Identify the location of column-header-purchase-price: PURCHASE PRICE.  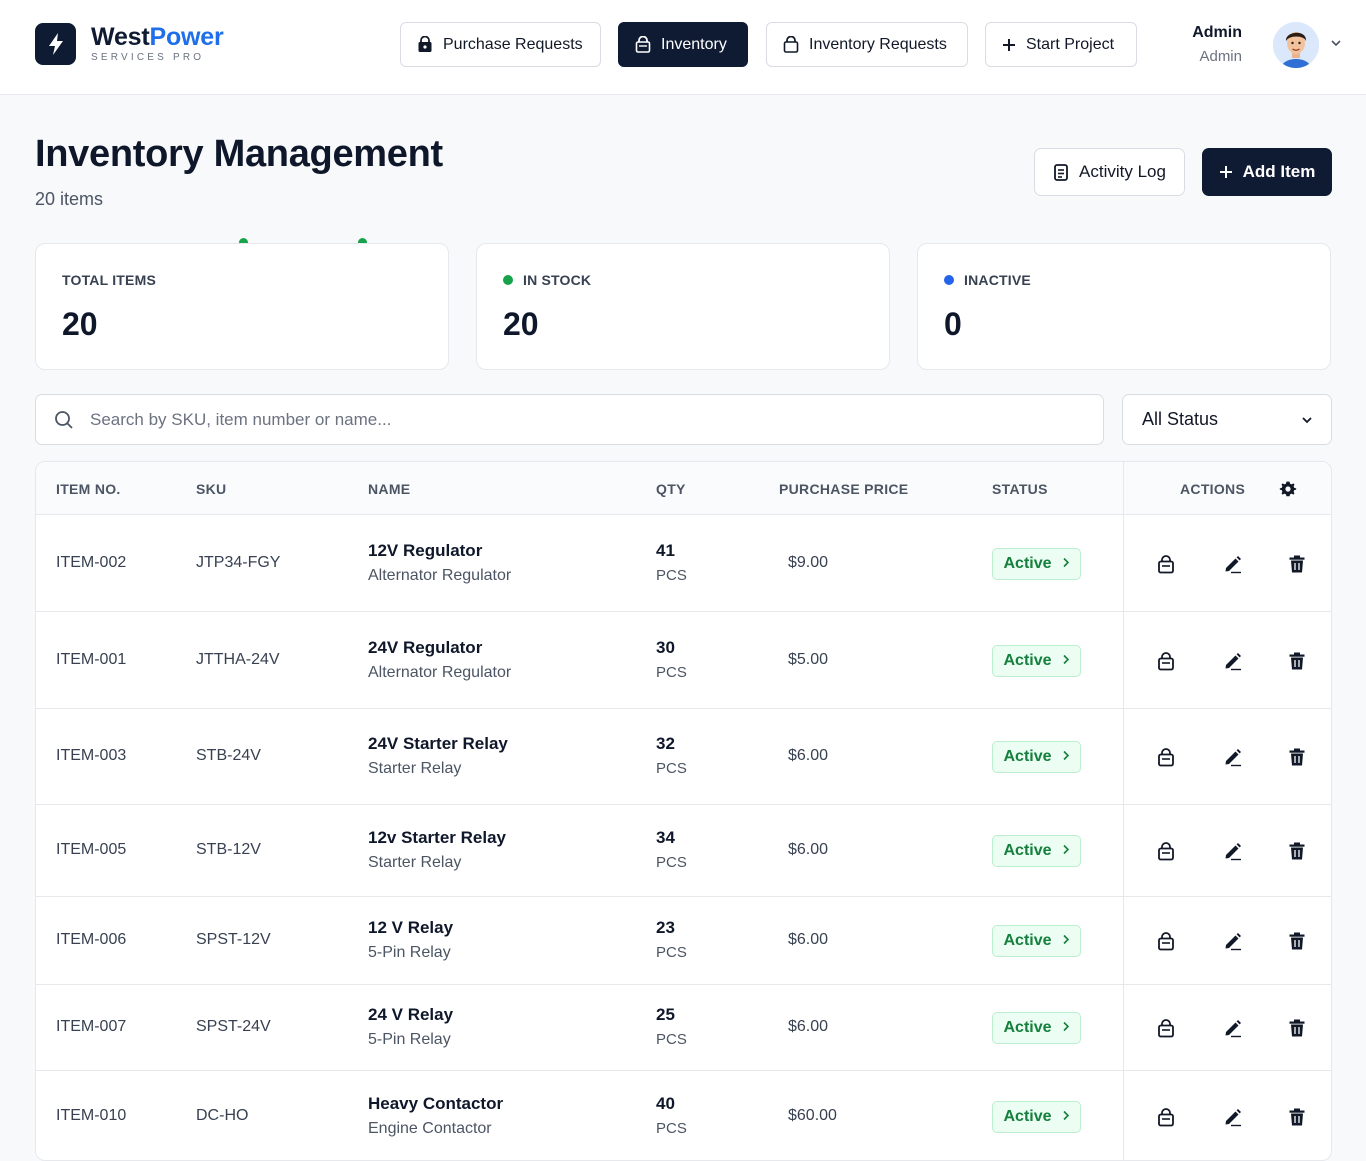
(843, 489).